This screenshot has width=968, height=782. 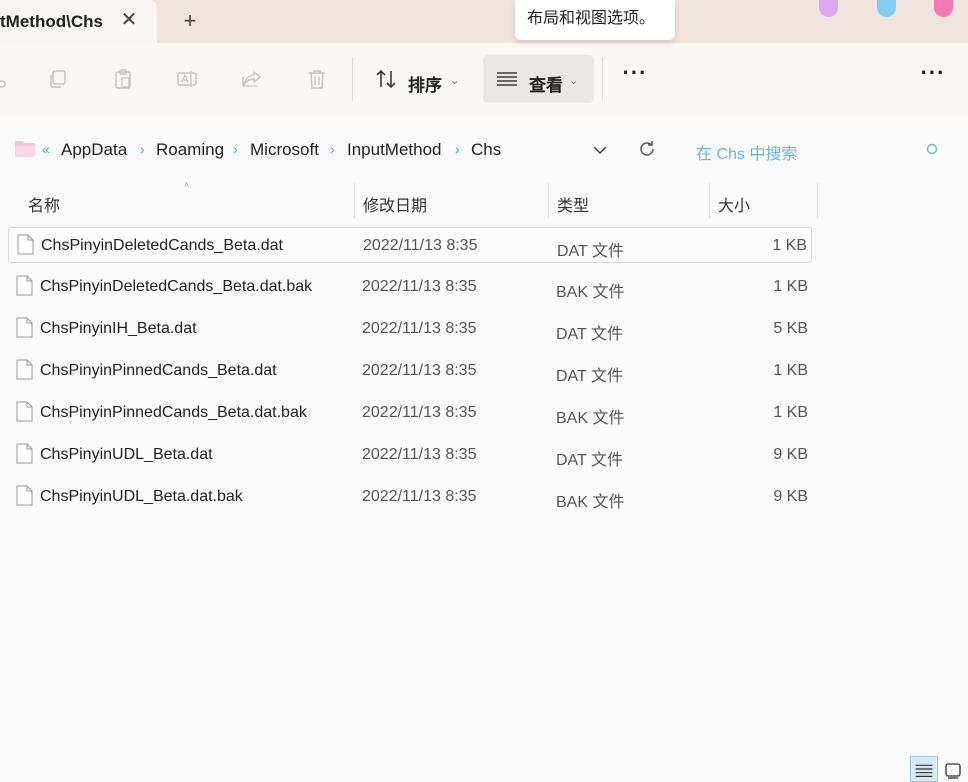 What do you see at coordinates (162, 245) in the screenshot?
I see `file-name: ChsPinyinDeletedCands_Beta.dat` at bounding box center [162, 245].